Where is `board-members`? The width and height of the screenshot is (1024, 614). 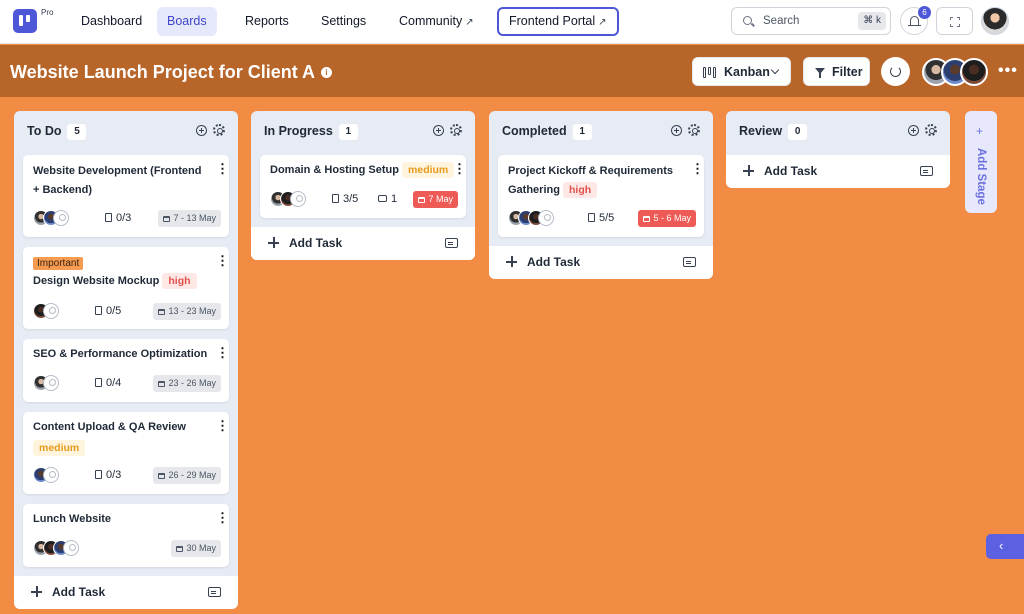 board-members is located at coordinates (955, 72).